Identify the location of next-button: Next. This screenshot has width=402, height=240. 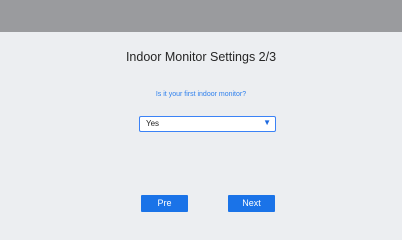
(251, 203).